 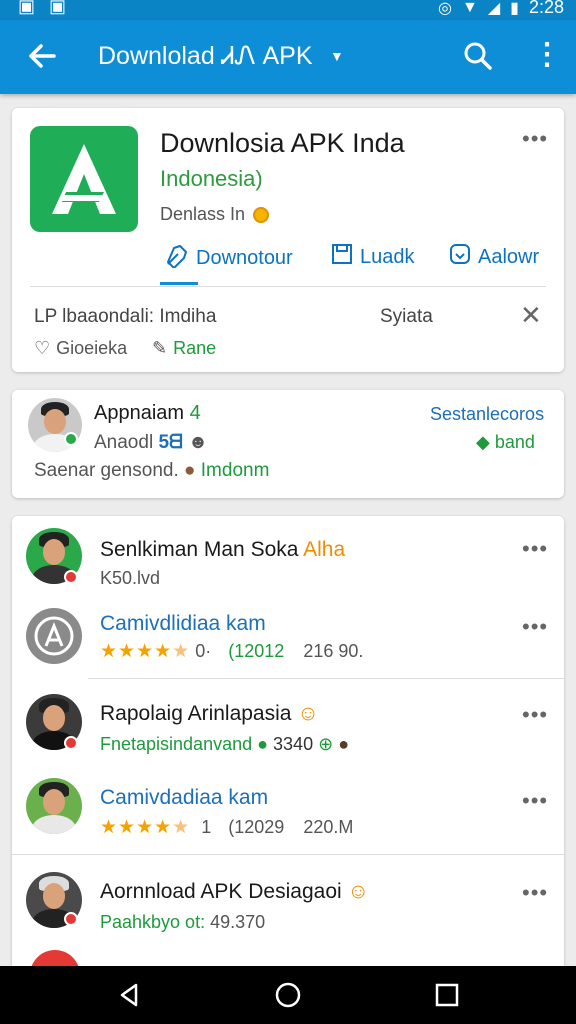 What do you see at coordinates (129, 995) in the screenshot?
I see `nav-back-icon` at bounding box center [129, 995].